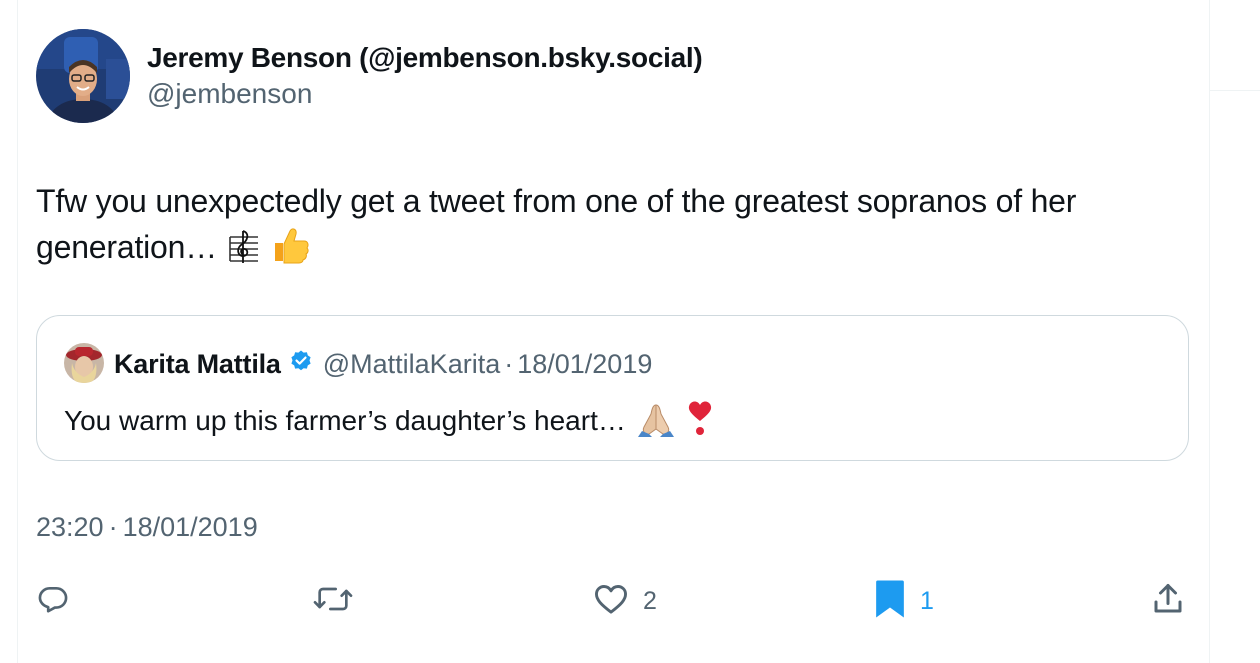 This screenshot has width=1260, height=663. What do you see at coordinates (190, 527) in the screenshot?
I see `timestamp-date: 18/01/2019` at bounding box center [190, 527].